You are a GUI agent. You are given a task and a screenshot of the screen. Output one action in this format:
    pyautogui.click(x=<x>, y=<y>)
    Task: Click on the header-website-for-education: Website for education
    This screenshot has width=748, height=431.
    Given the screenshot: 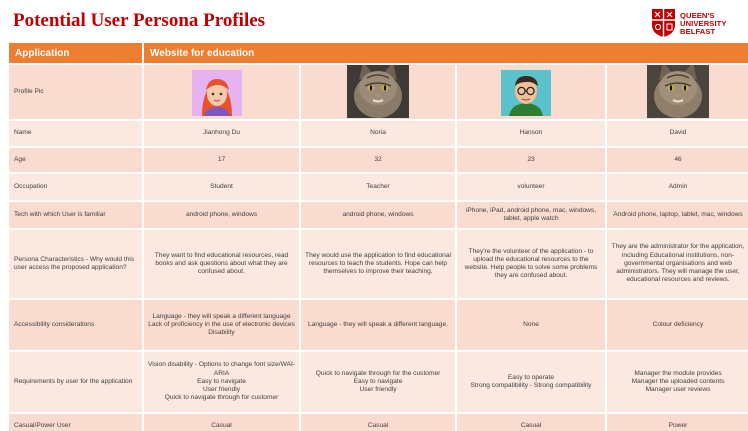 What is the action you would take?
    pyautogui.click(x=446, y=53)
    